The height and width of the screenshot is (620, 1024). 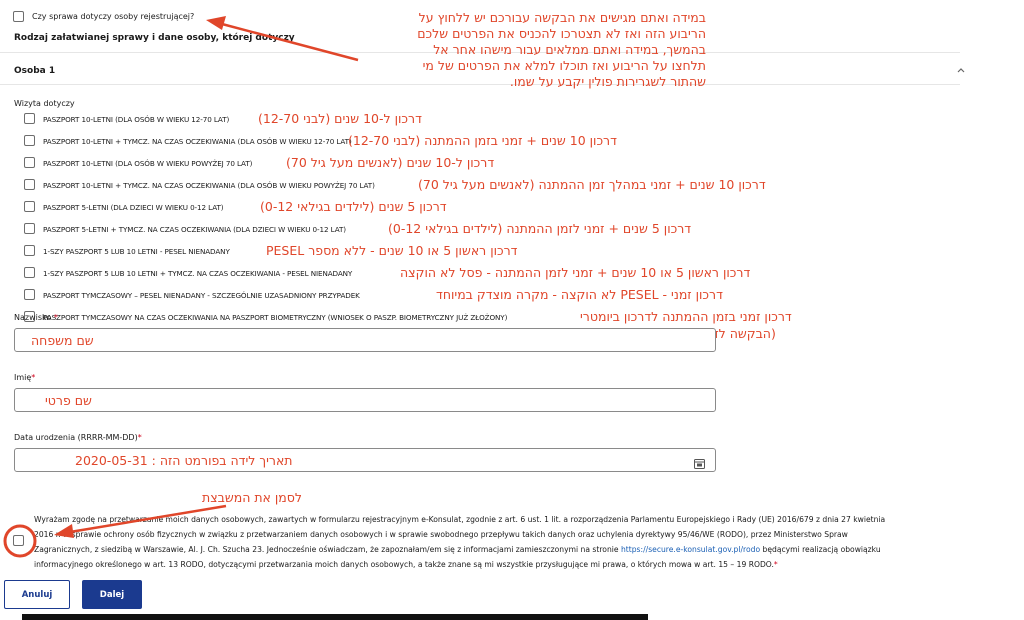 What do you see at coordinates (140, 521) in the screenshot?
I see `annotation-arrow-consent` at bounding box center [140, 521].